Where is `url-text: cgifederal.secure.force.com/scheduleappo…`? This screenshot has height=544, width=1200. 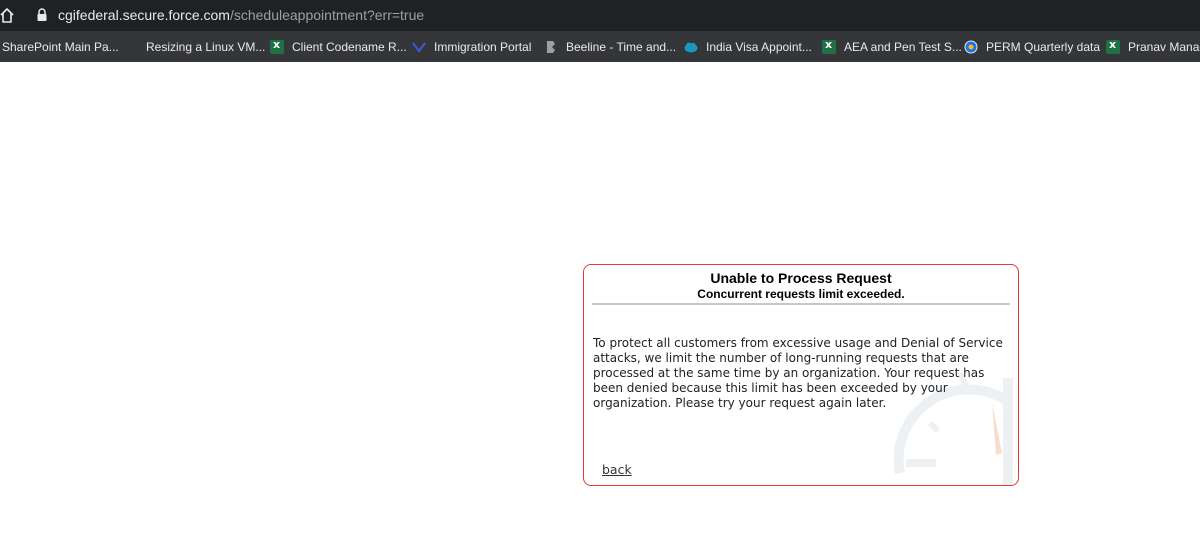
url-text: cgifederal.secure.force.com/scheduleappo… is located at coordinates (241, 15).